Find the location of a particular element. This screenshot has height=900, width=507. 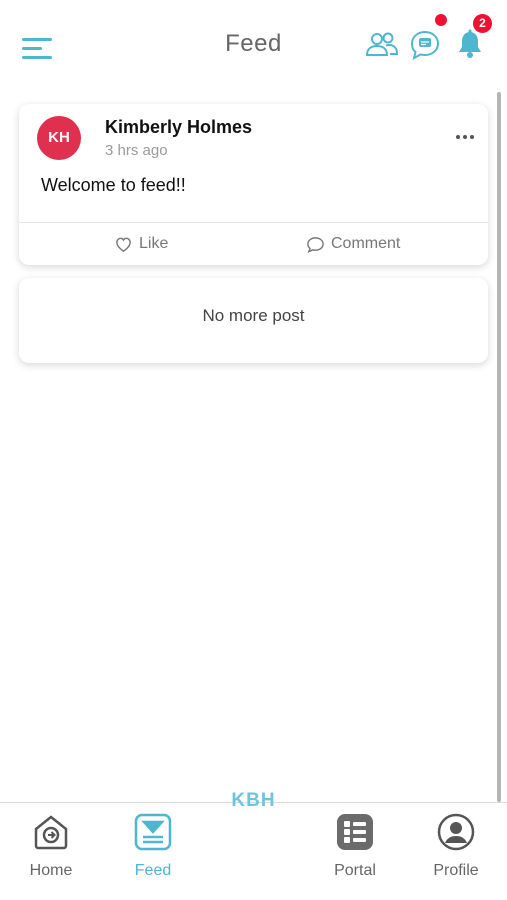

nav-feed: Feed is located at coordinates (153, 848).